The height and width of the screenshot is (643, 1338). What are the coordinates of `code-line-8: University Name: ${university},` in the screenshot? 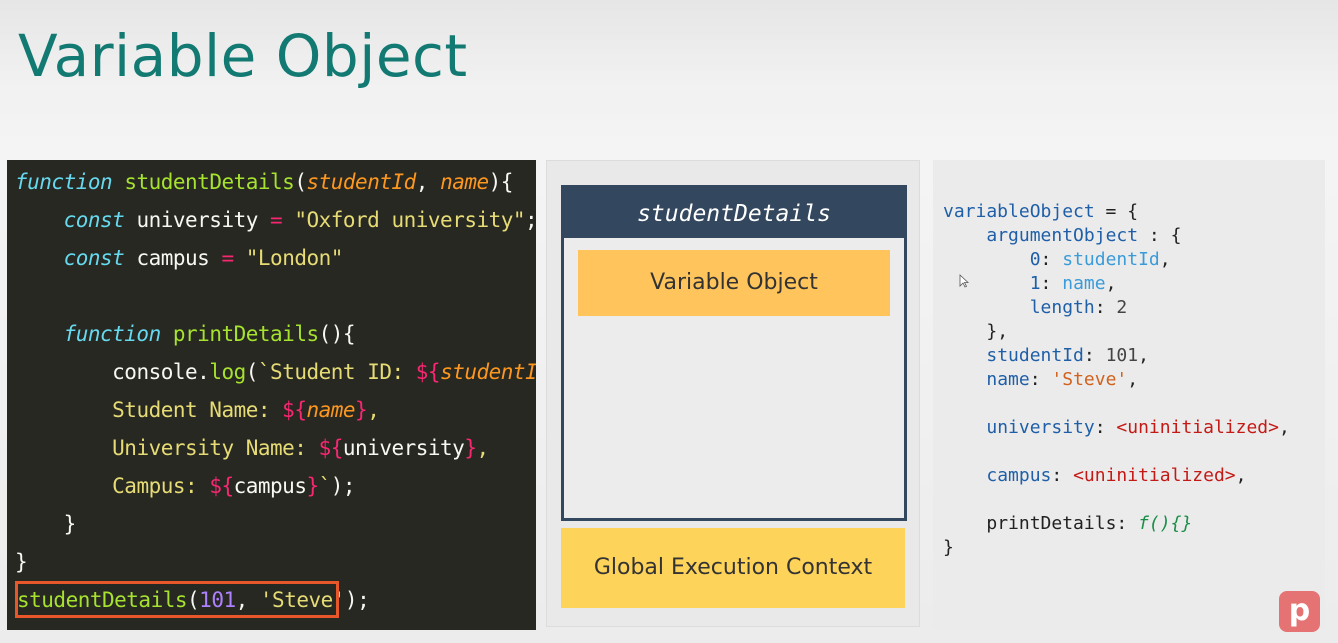 It's located at (300, 448).